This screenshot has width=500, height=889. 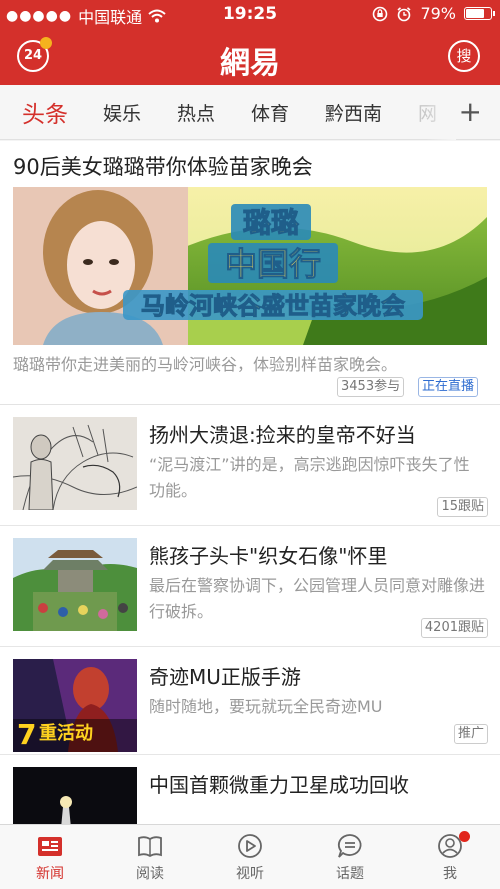 I want to click on article-title: 中国首颗微重力卫星成功回收, so click(x=279, y=785).